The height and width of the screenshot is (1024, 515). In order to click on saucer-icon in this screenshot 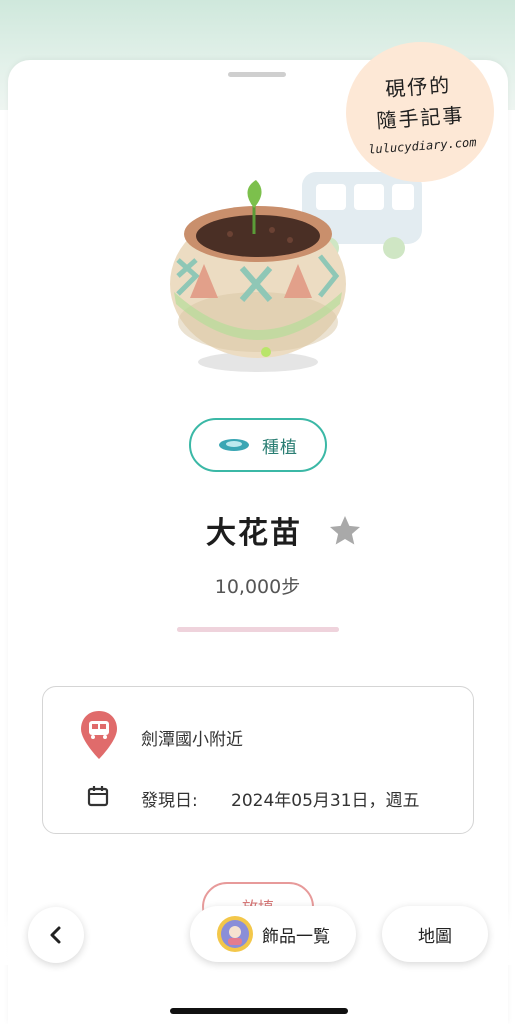, I will do `click(234, 445)`.